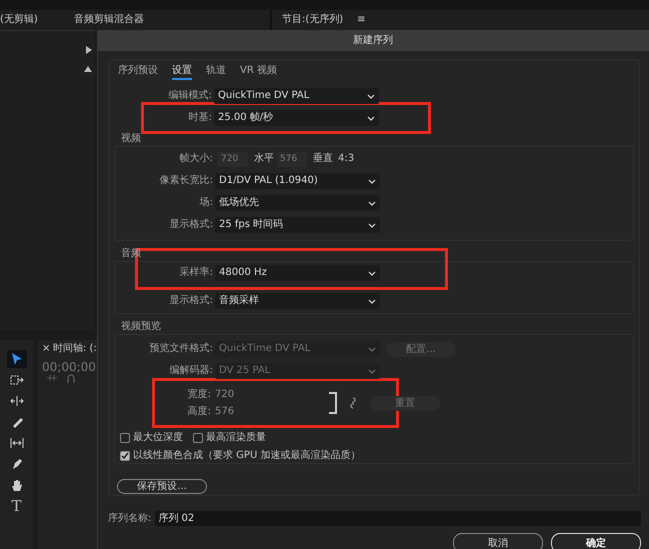  What do you see at coordinates (596, 541) in the screenshot?
I see `ok-button: 确定` at bounding box center [596, 541].